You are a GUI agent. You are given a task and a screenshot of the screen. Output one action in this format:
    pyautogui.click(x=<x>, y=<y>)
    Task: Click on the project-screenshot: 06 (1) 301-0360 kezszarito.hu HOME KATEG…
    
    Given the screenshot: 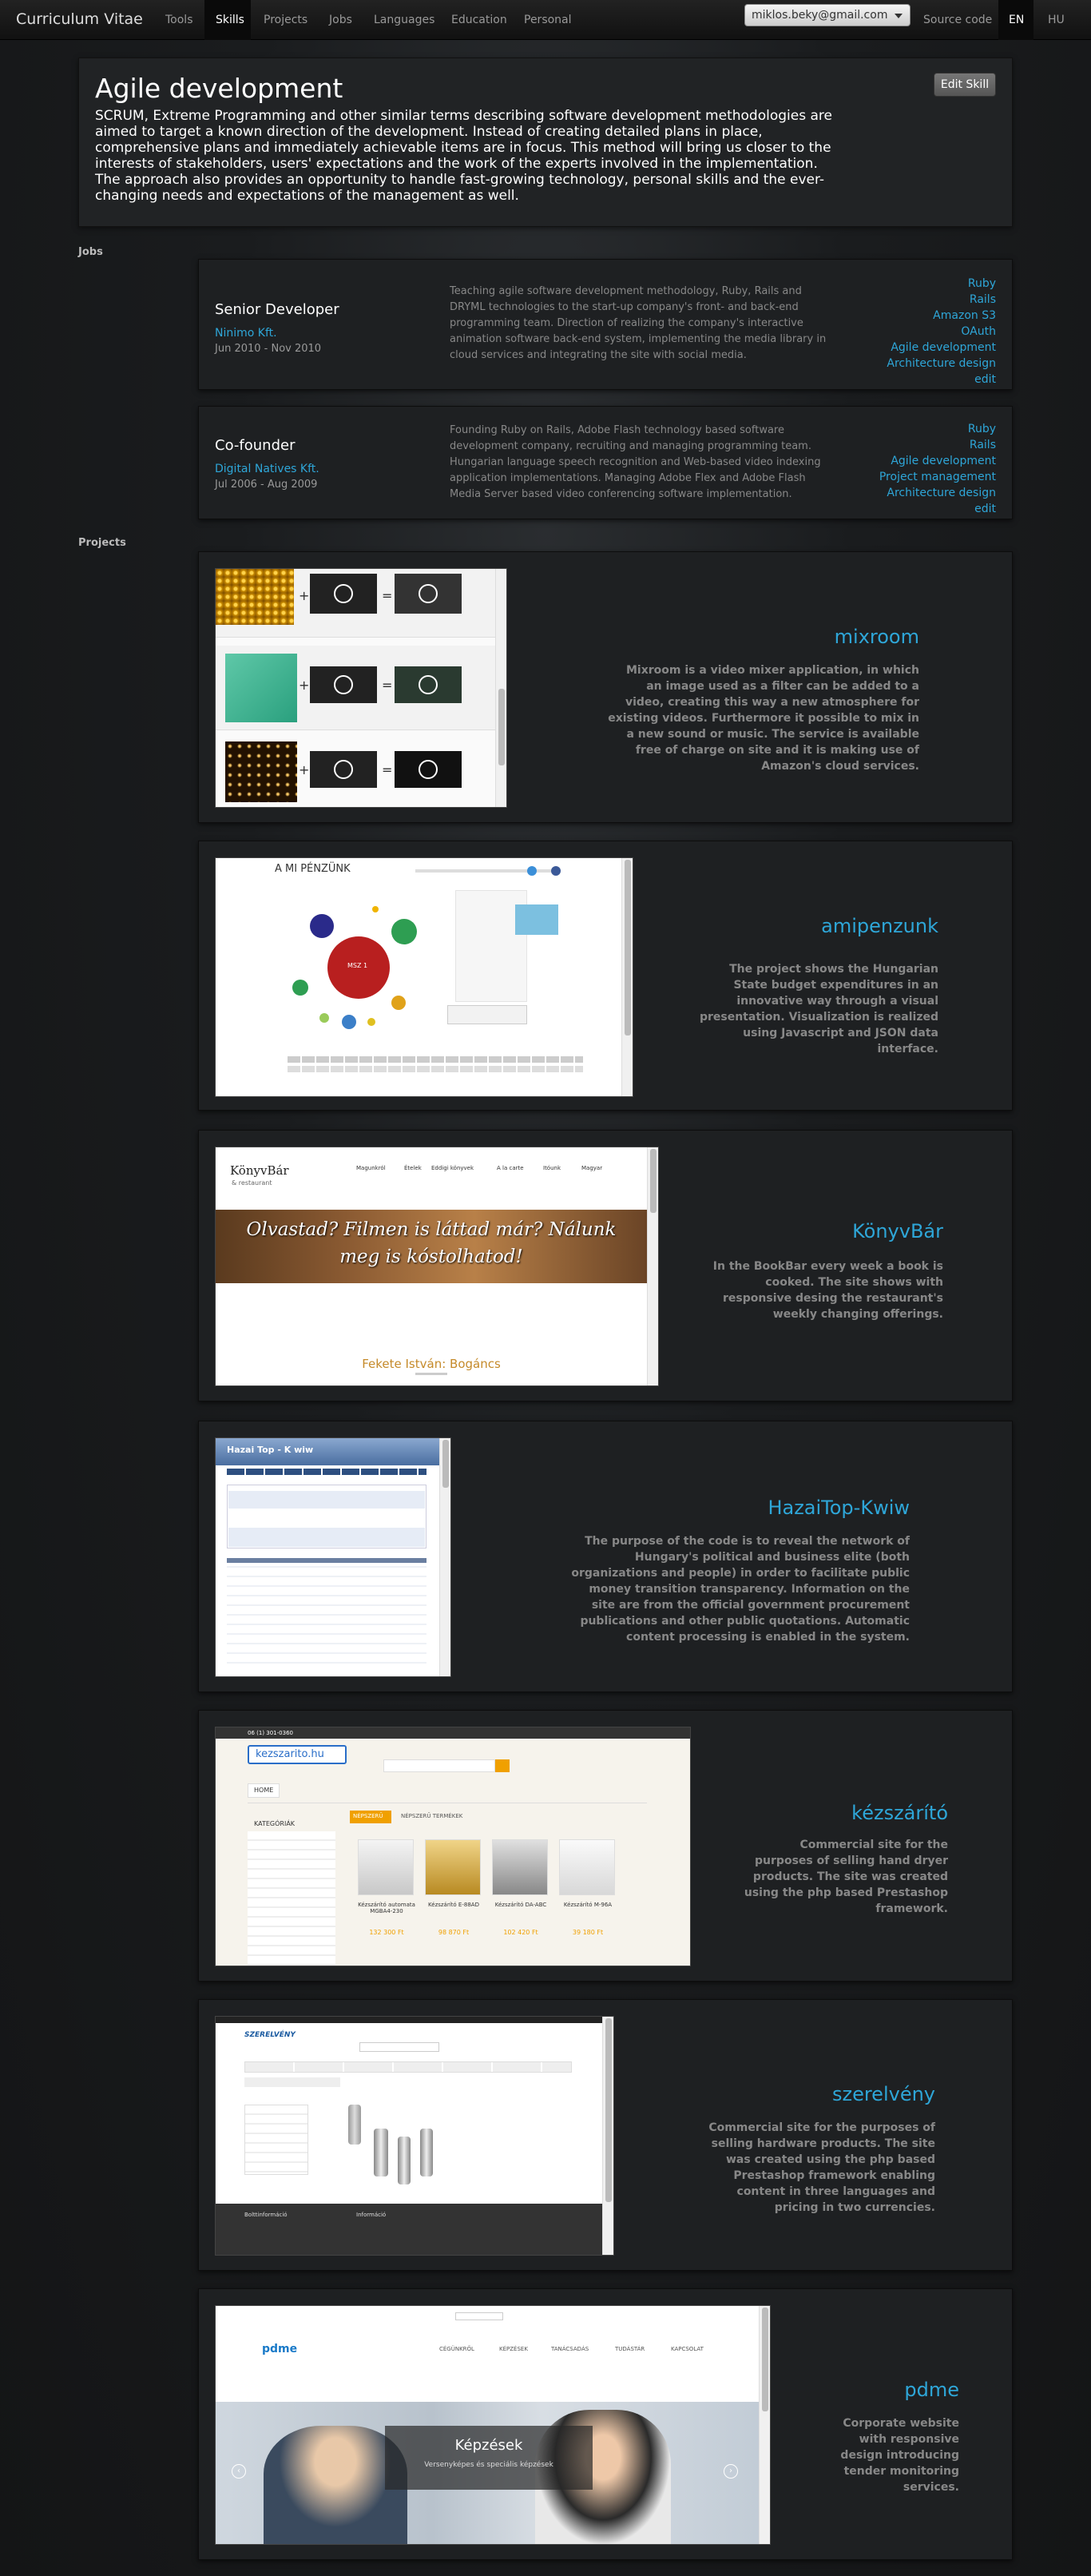 What is the action you would take?
    pyautogui.click(x=453, y=1846)
    